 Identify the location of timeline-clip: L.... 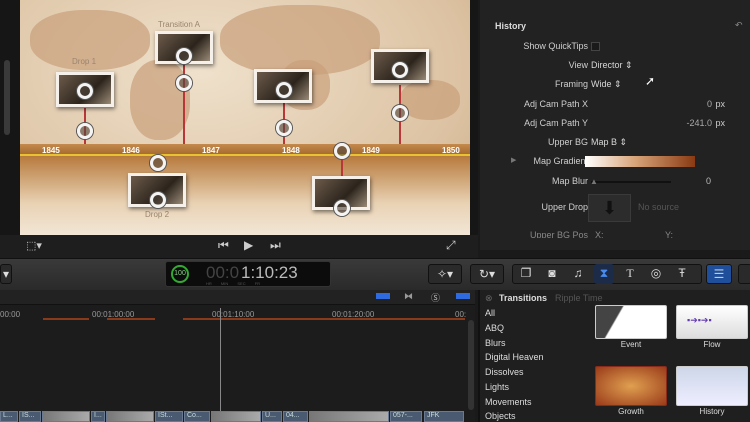
(9, 416).